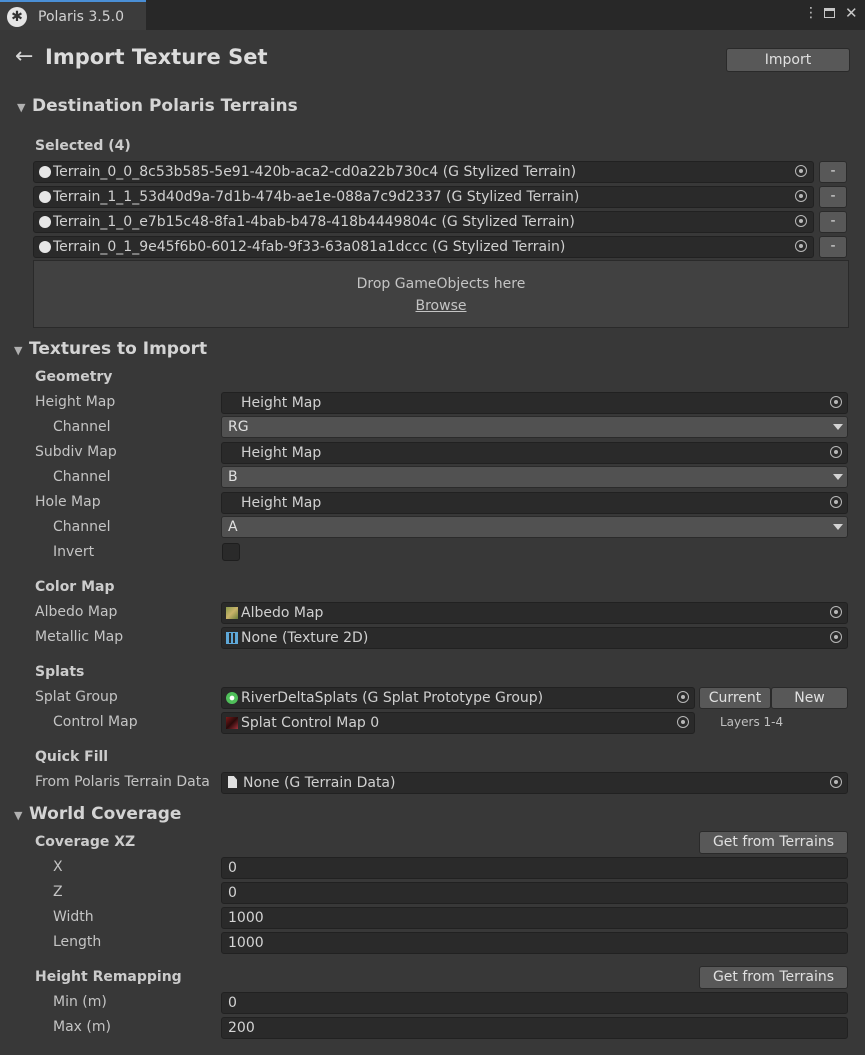  What do you see at coordinates (95, 722) in the screenshot?
I see `control-map-label: Control Map` at bounding box center [95, 722].